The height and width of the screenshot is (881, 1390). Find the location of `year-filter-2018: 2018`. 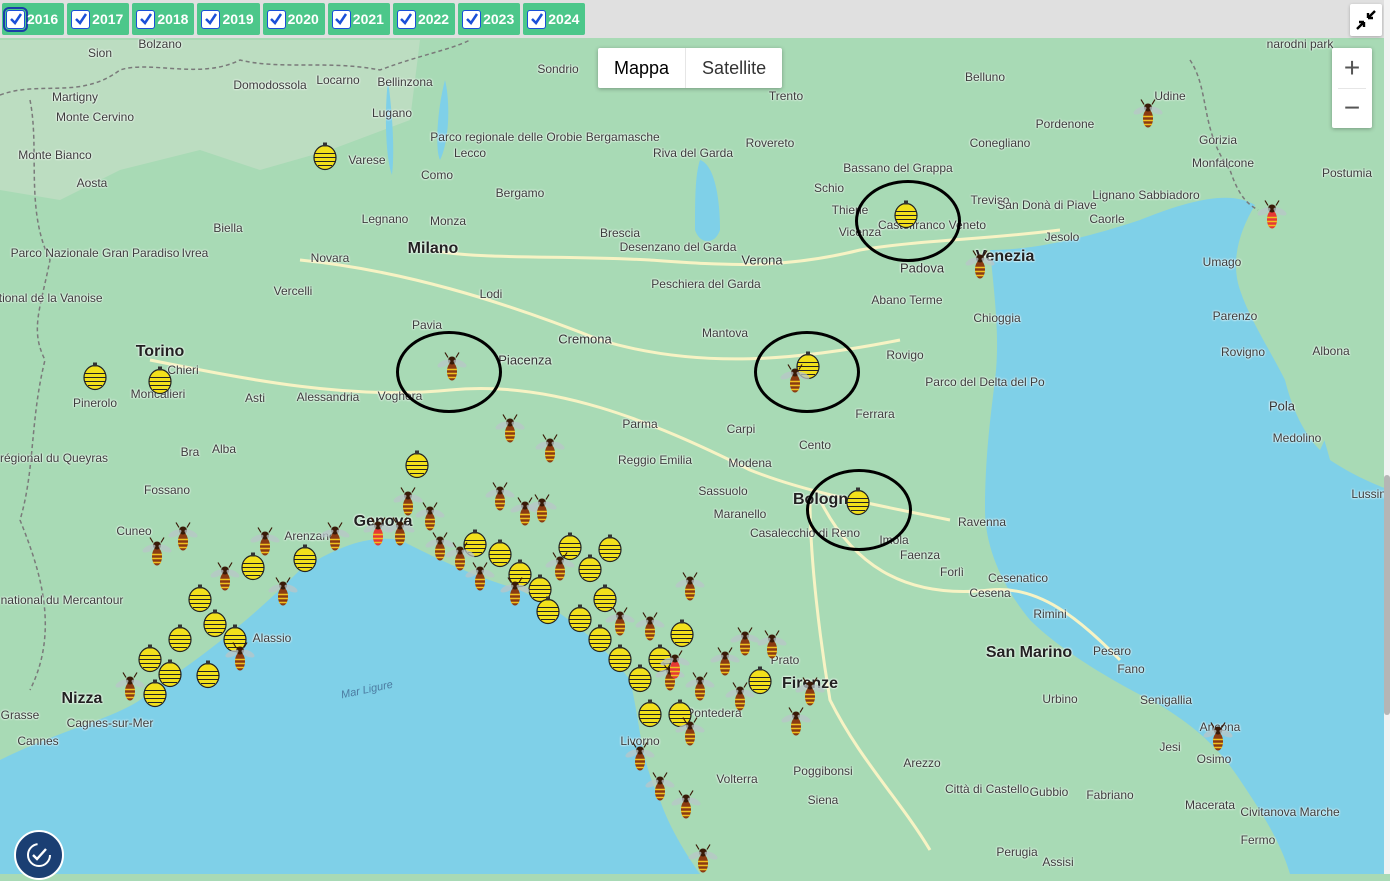

year-filter-2018: 2018 is located at coordinates (163, 19).